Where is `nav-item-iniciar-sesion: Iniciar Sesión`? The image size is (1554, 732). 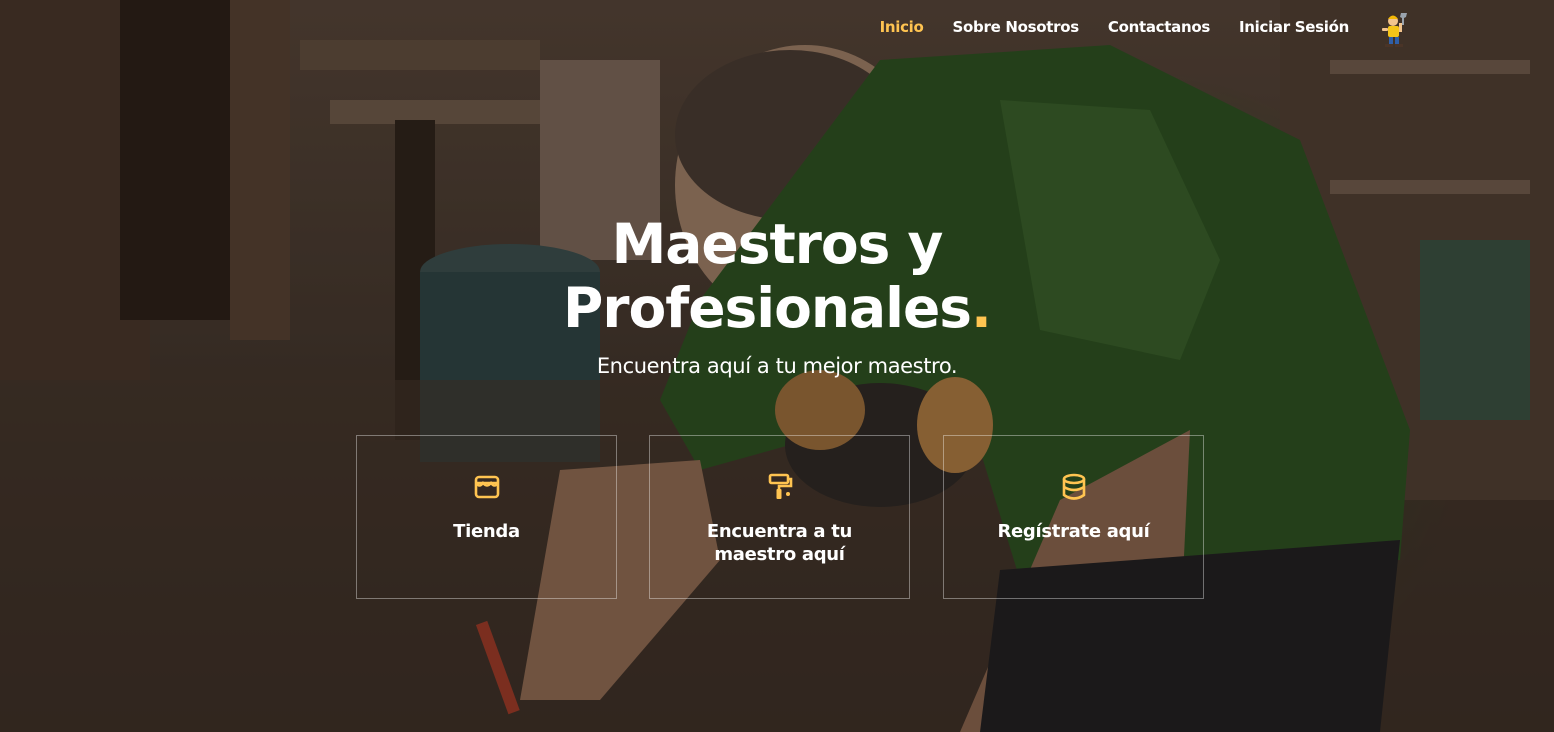 nav-item-iniciar-sesion: Iniciar Sesión is located at coordinates (1294, 27).